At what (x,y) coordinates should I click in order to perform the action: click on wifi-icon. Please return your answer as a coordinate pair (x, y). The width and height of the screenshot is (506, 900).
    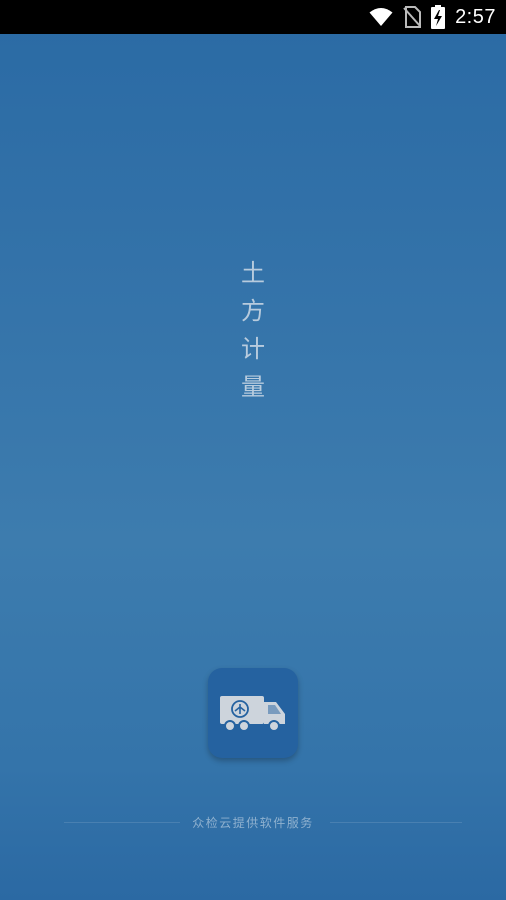
    Looking at the image, I should click on (381, 17).